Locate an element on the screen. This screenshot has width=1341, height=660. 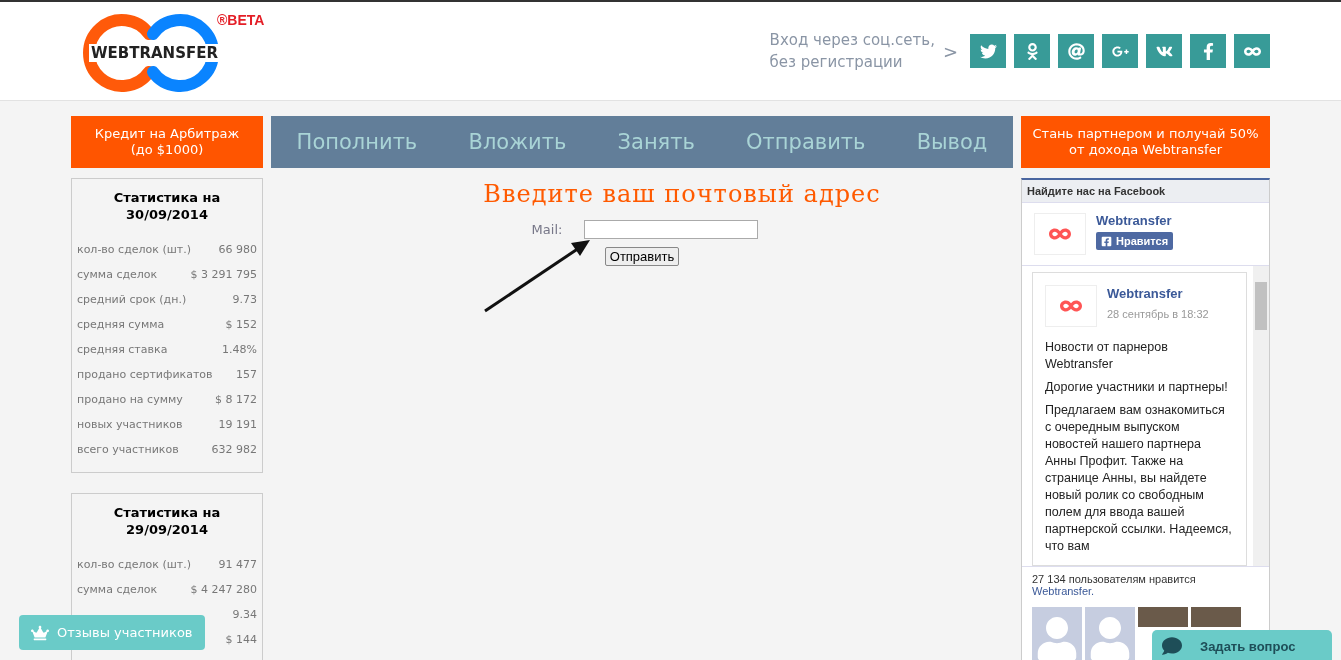
bird-icon is located at coordinates (988, 51).